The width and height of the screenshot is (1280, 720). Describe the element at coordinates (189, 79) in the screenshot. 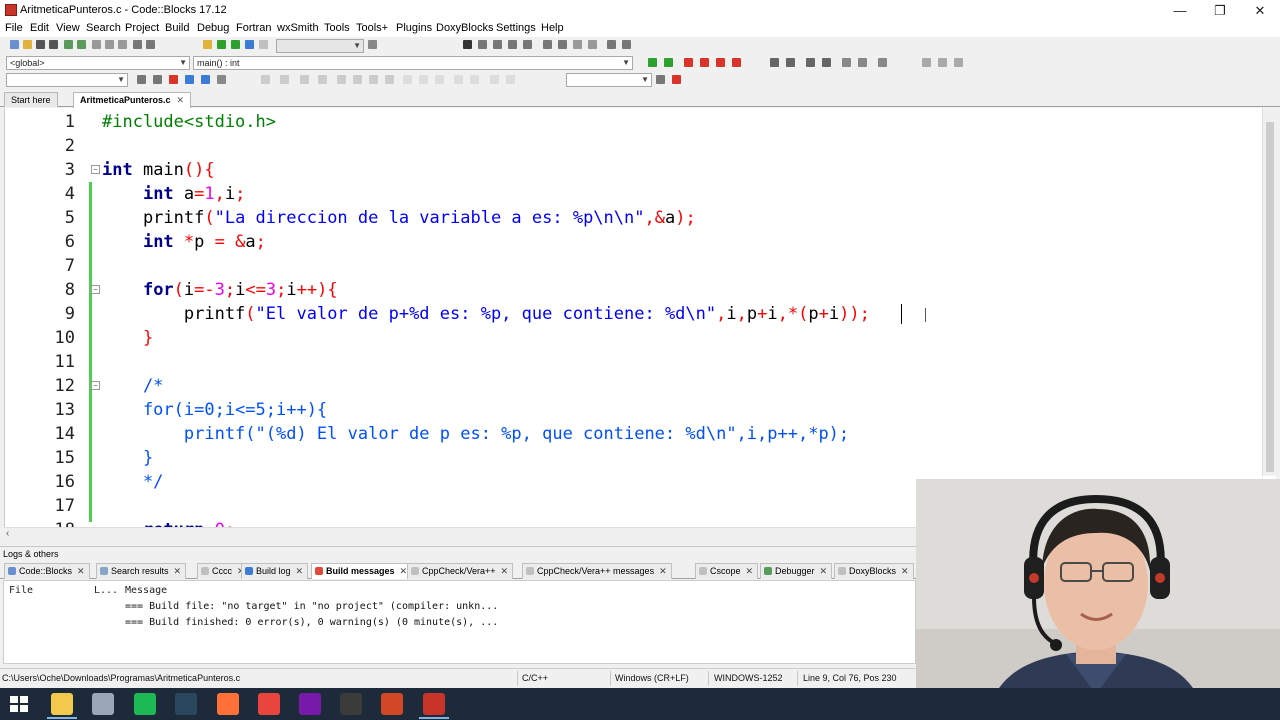

I see `selected-text-icon` at that location.